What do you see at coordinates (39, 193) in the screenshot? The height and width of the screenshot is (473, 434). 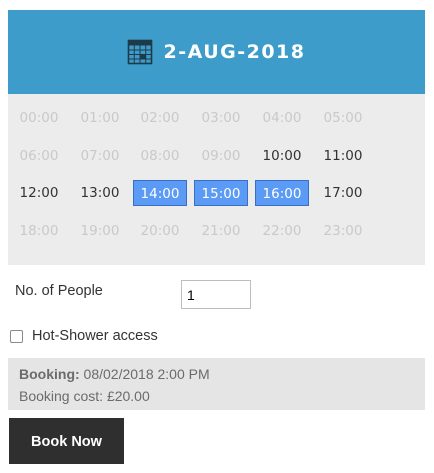 I see `time-slot: 12:00` at bounding box center [39, 193].